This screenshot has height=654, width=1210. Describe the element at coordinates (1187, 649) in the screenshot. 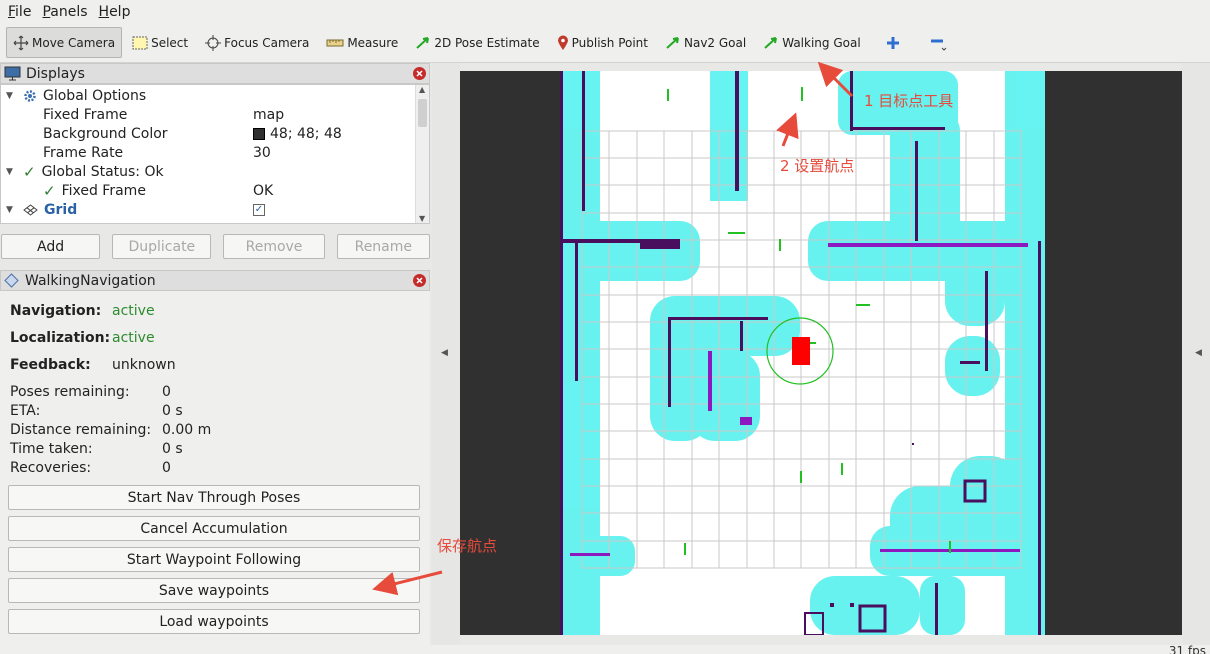

I see `fps-readout: 31 fps` at that location.